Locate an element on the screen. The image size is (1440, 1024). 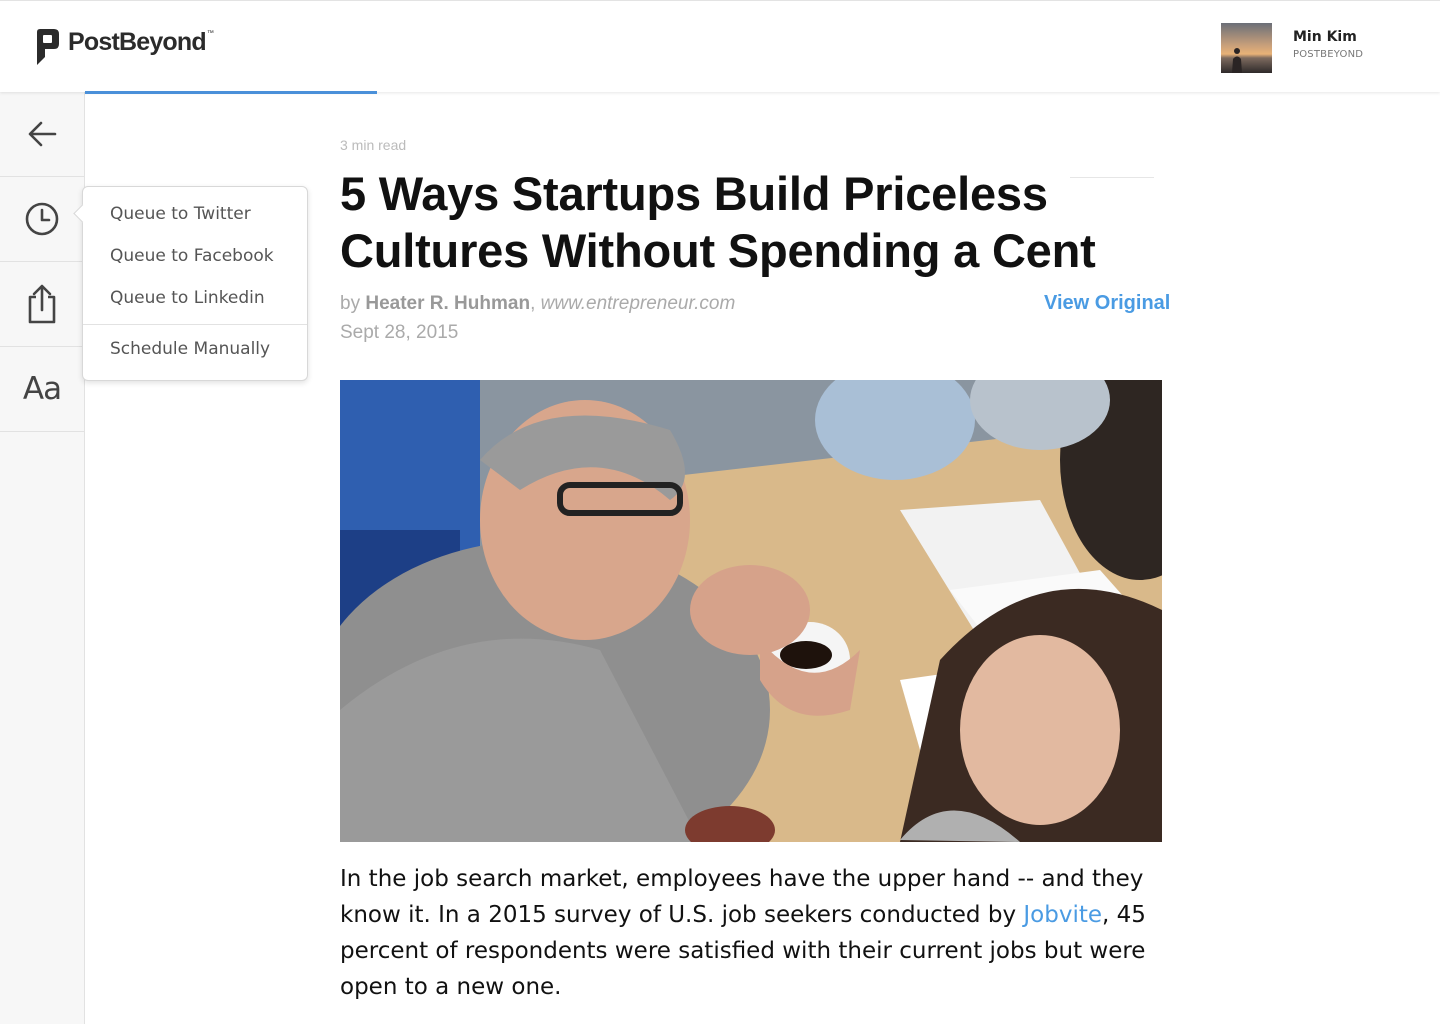
schedule-button is located at coordinates (42, 219).